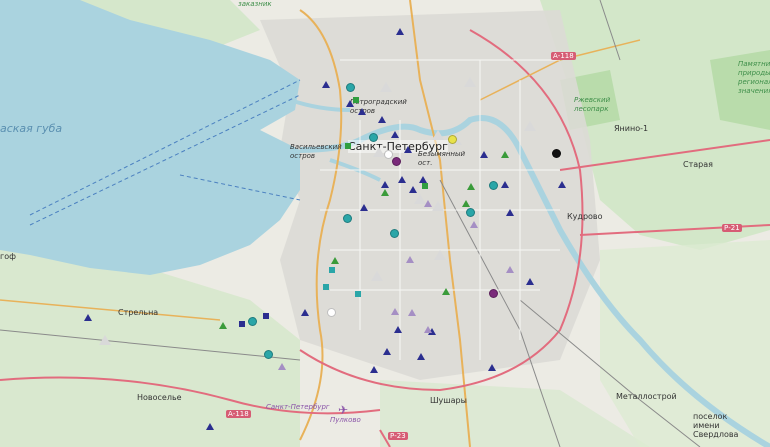  I want to click on bezymyanny-label: Безымянный ост., so click(442, 158).